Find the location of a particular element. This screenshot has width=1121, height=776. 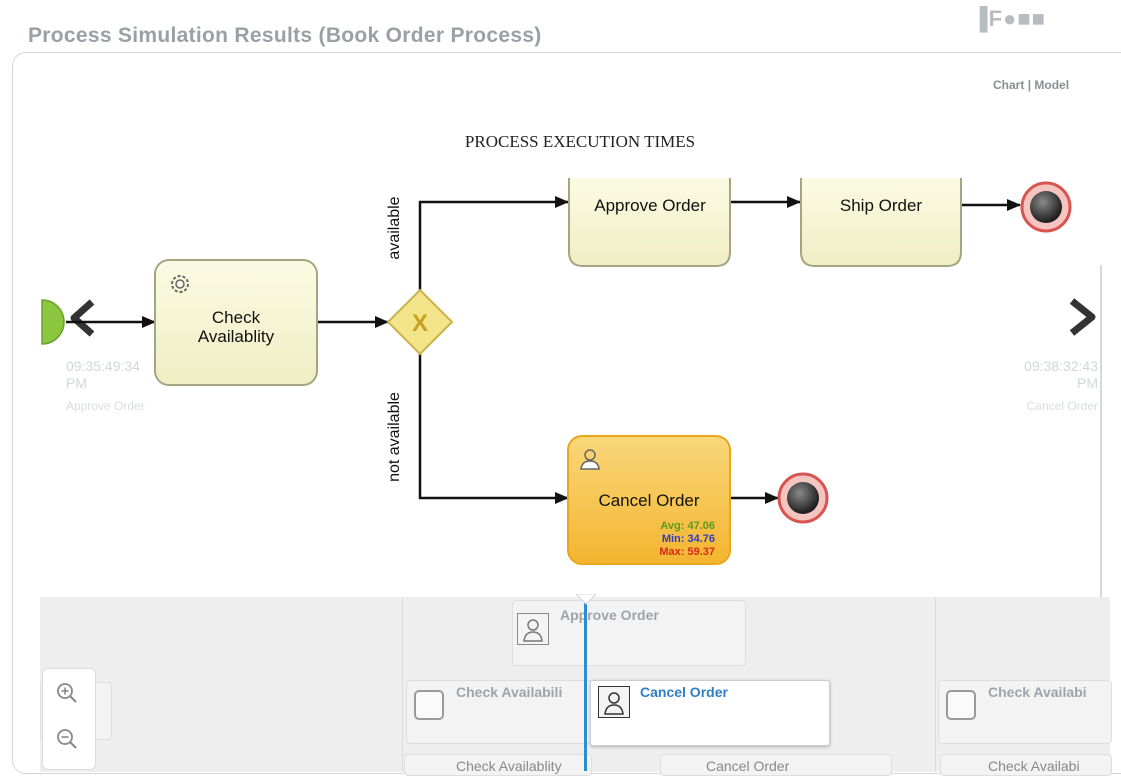

task-approve-order-label: Approve Order is located at coordinates (650, 205).